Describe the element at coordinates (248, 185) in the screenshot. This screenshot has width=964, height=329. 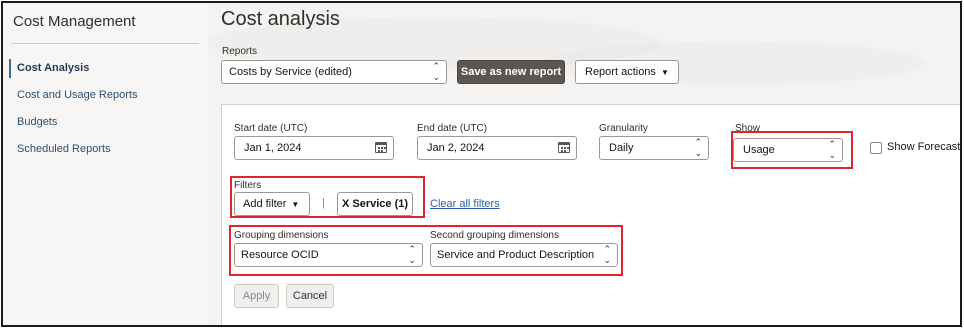
I see `filters-label: Filters` at that location.